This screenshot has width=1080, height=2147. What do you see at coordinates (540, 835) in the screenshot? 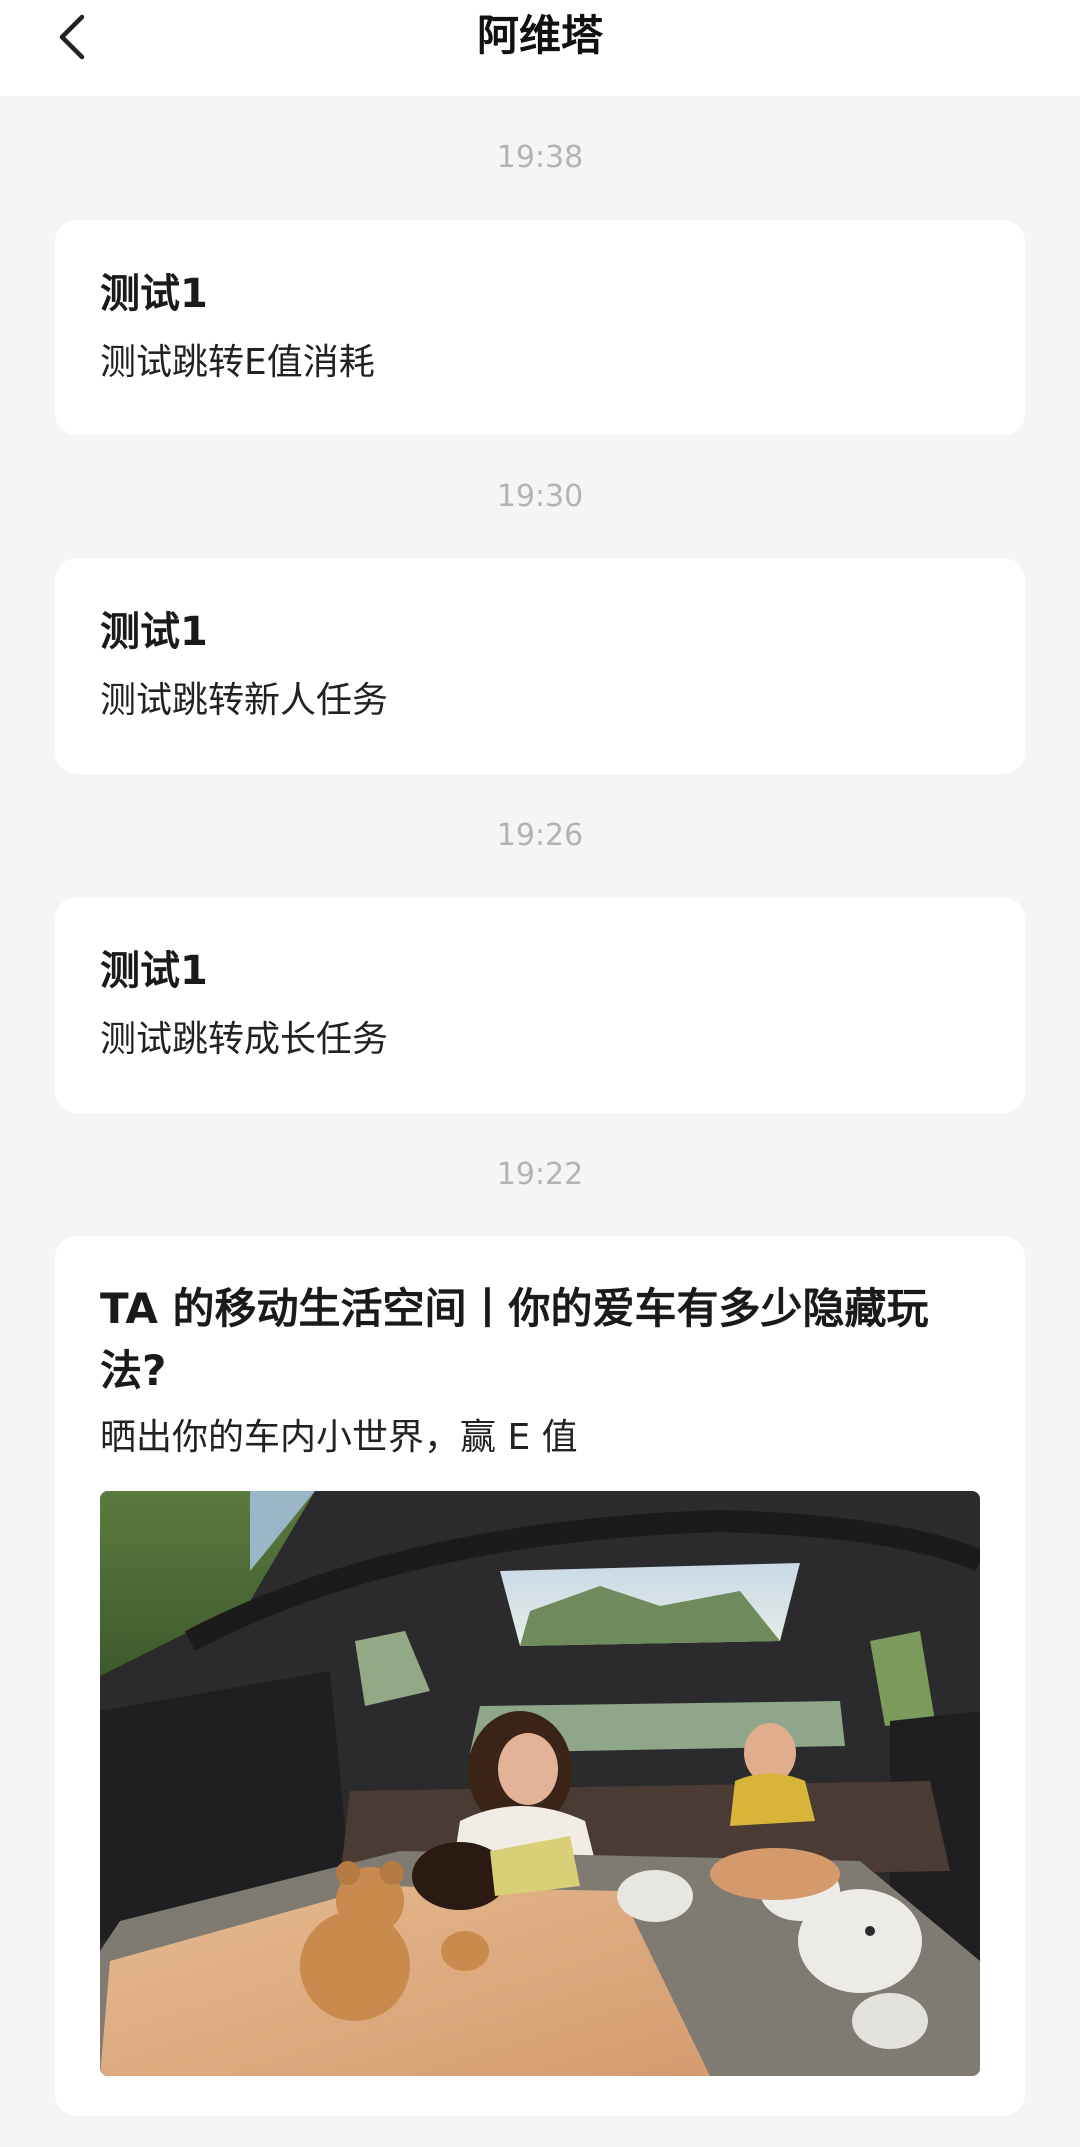
I see `message-timestamp: 19:26` at bounding box center [540, 835].